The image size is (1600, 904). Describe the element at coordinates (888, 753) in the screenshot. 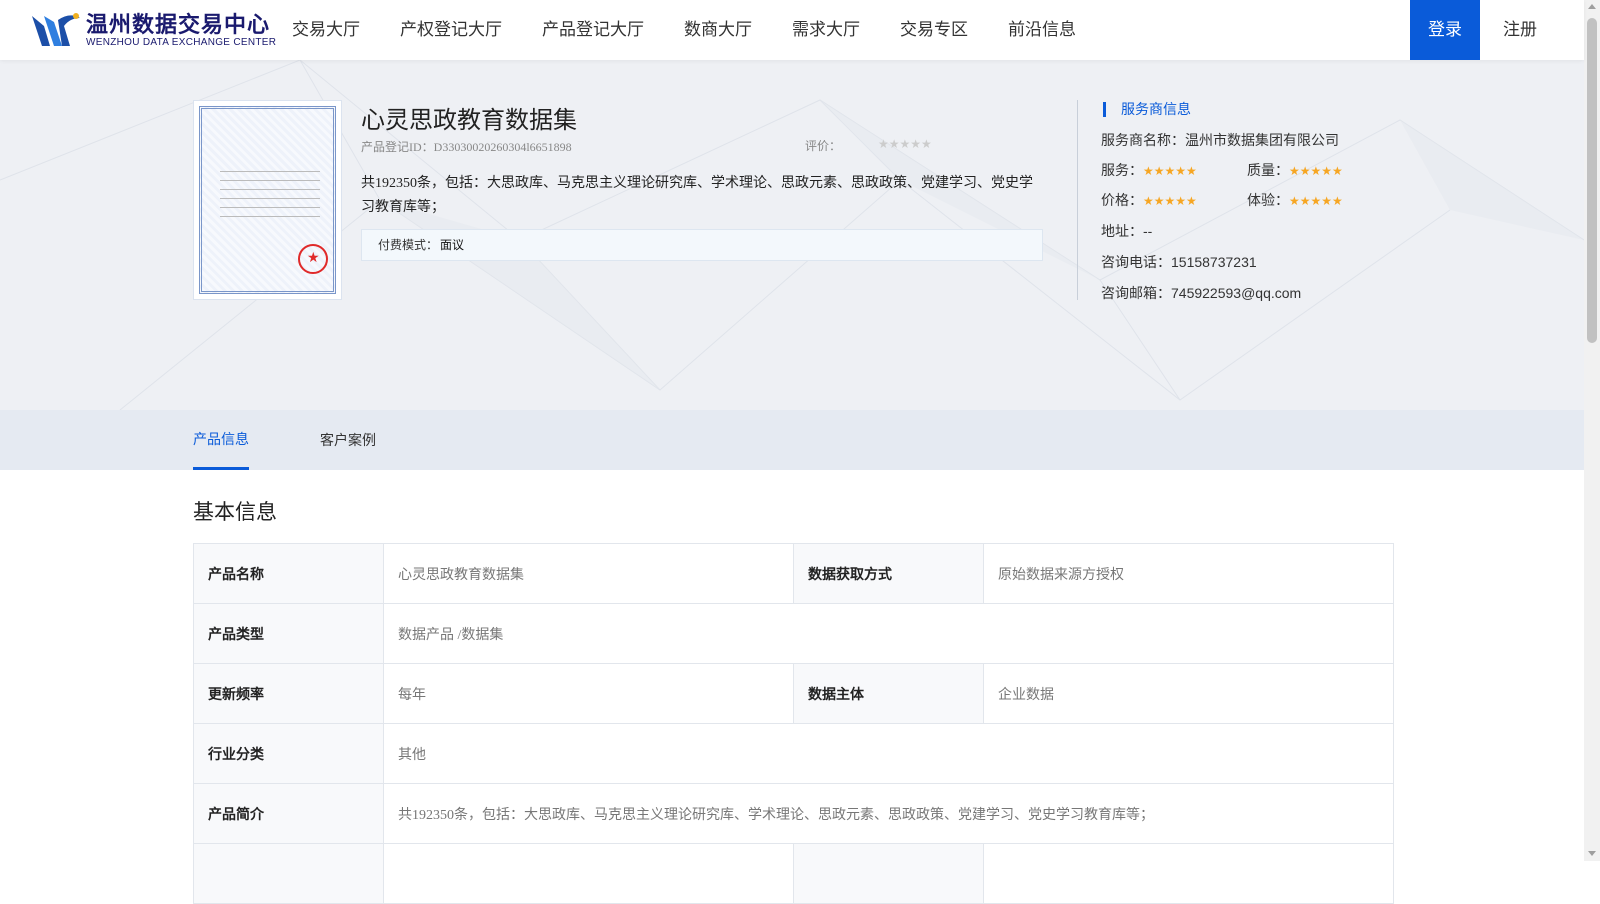

I see `cell-value: 其他` at that location.